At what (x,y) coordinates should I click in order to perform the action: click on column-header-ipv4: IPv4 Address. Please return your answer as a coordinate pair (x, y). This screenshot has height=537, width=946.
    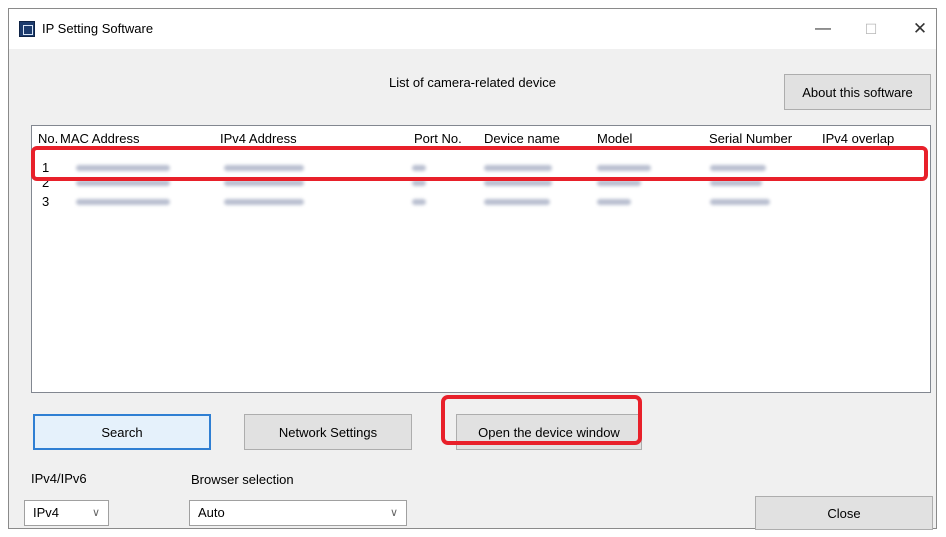
    Looking at the image, I should click on (258, 138).